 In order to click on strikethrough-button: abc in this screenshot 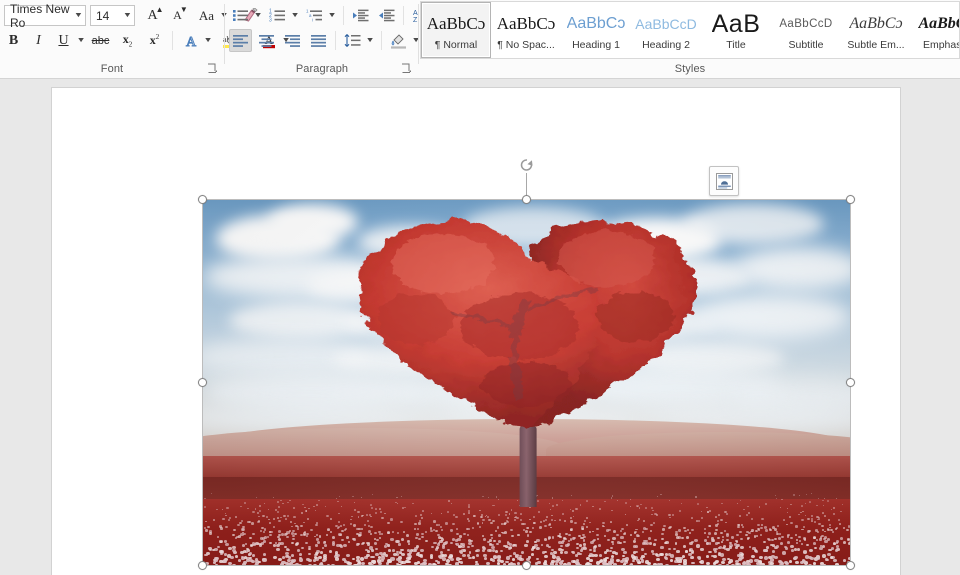, I will do `click(100, 40)`.